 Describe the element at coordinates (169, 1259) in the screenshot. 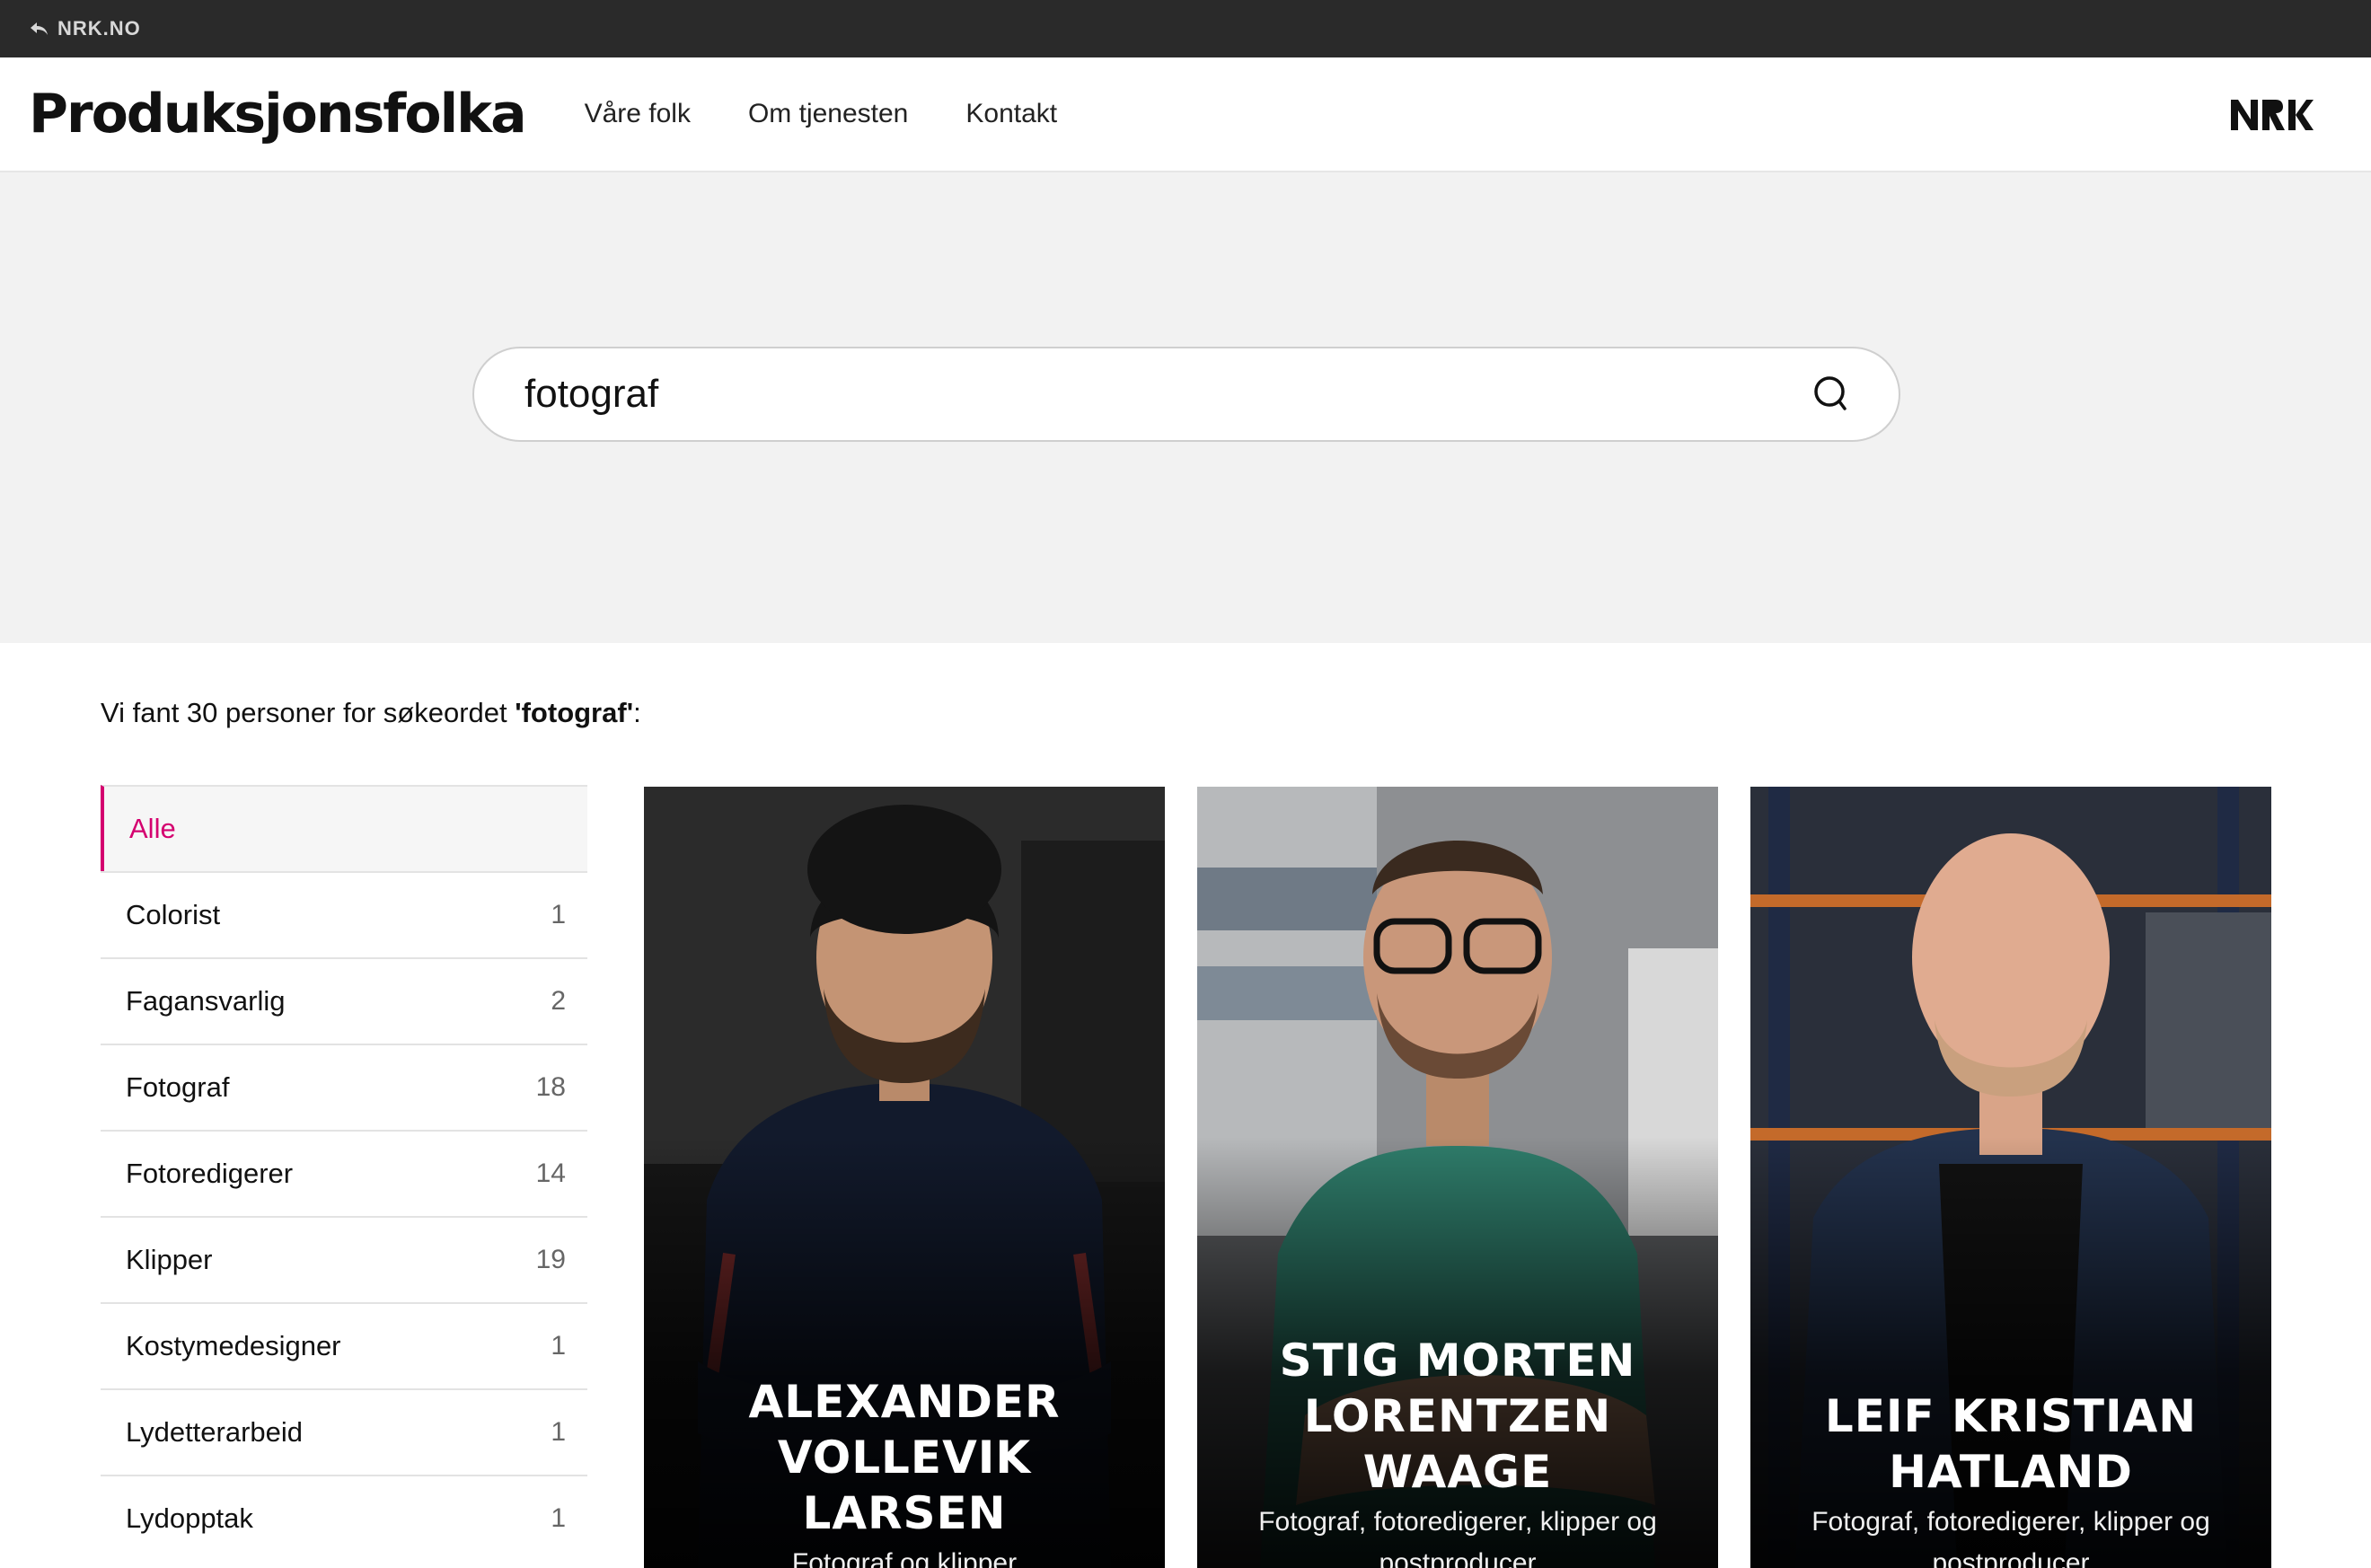

I see `filter-label: Klipper` at that location.